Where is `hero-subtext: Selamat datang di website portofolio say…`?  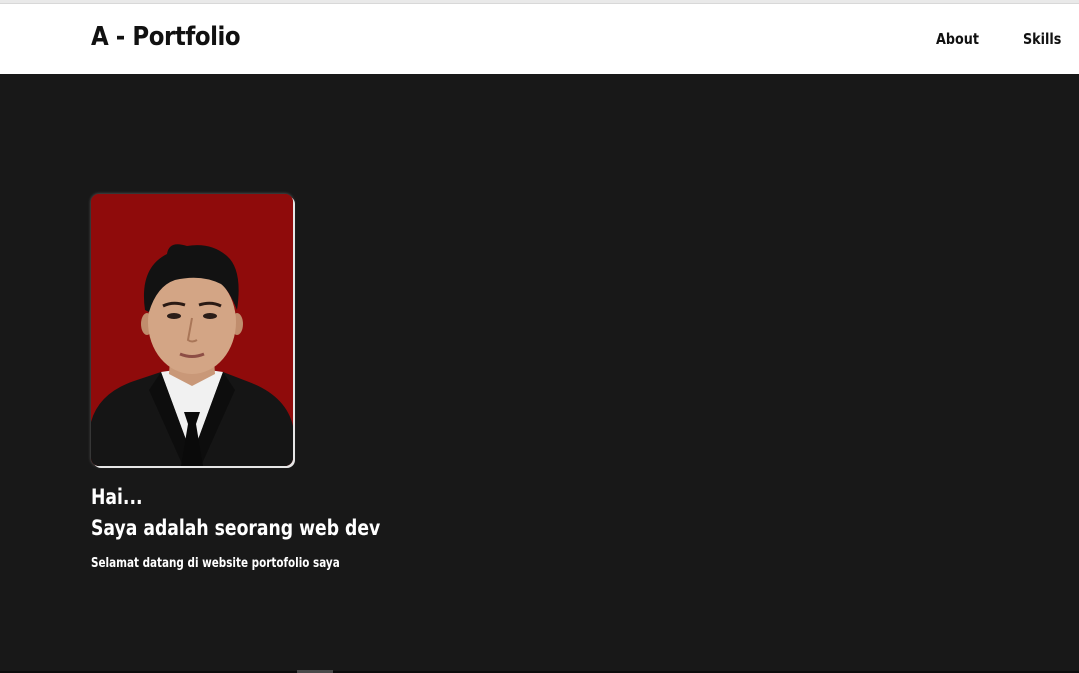
hero-subtext: Selamat datang di website portofolio say… is located at coordinates (215, 563).